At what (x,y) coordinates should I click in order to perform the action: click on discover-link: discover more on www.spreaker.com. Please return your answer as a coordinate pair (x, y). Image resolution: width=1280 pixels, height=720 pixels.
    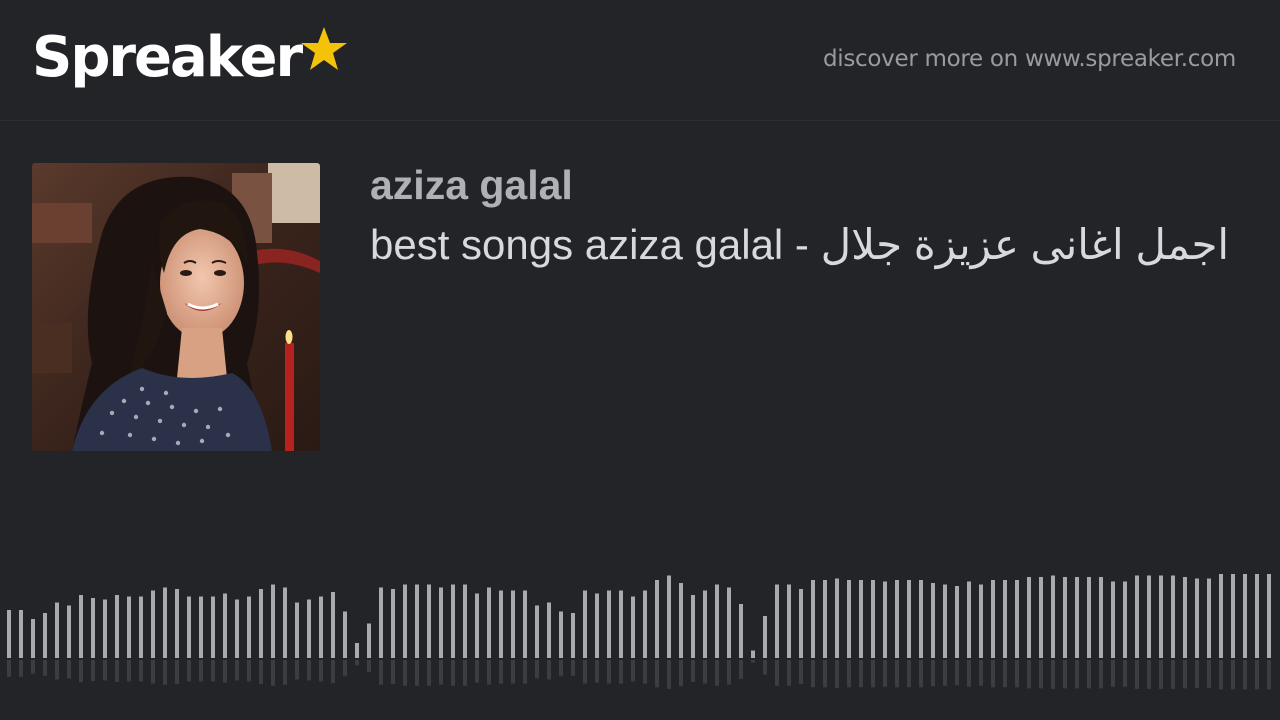
    Looking at the image, I should click on (1029, 59).